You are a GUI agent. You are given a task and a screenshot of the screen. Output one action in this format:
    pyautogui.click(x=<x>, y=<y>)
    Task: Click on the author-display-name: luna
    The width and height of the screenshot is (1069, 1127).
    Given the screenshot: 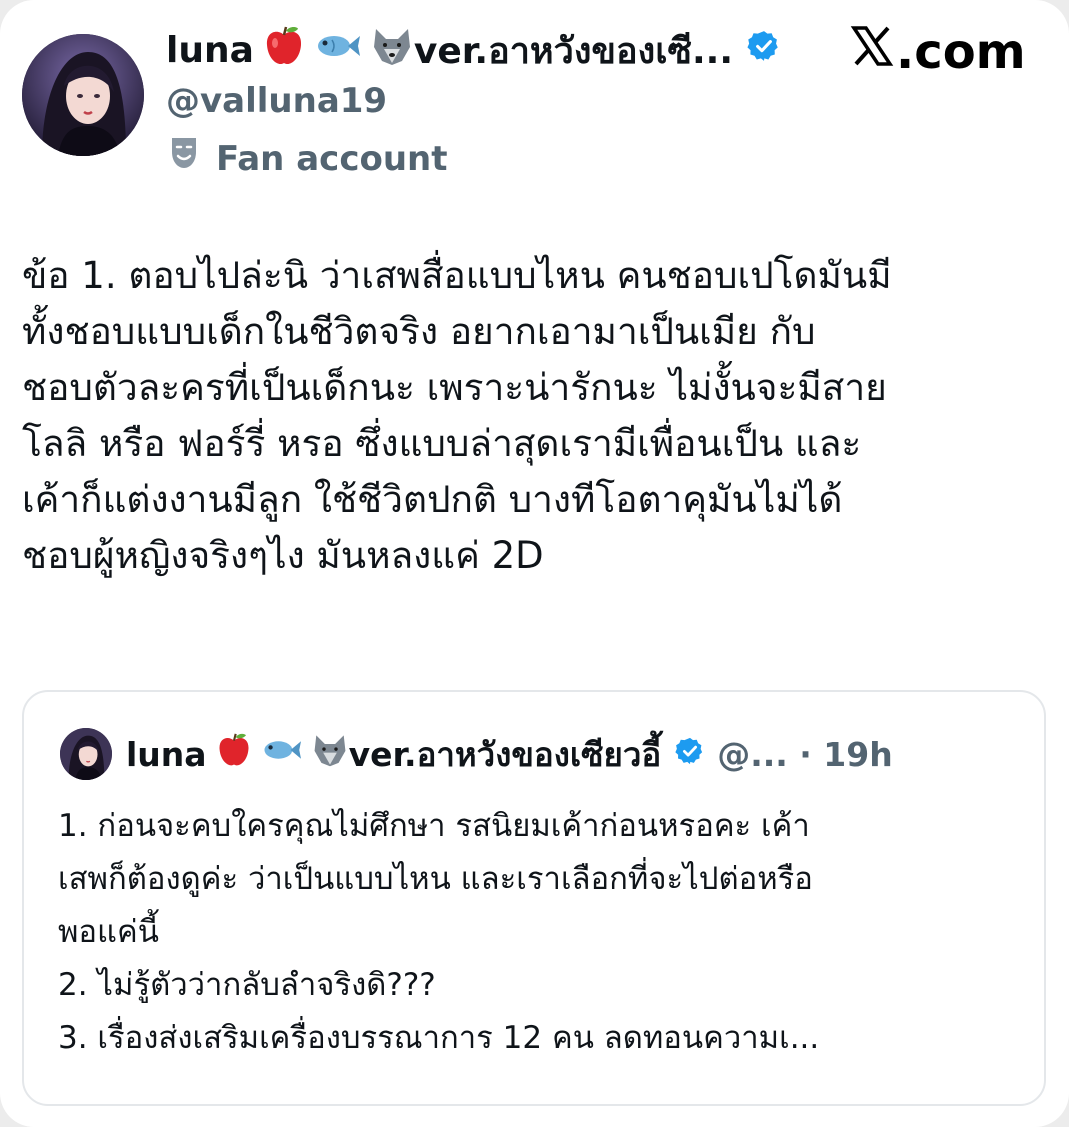 What is the action you would take?
    pyautogui.click(x=210, y=50)
    